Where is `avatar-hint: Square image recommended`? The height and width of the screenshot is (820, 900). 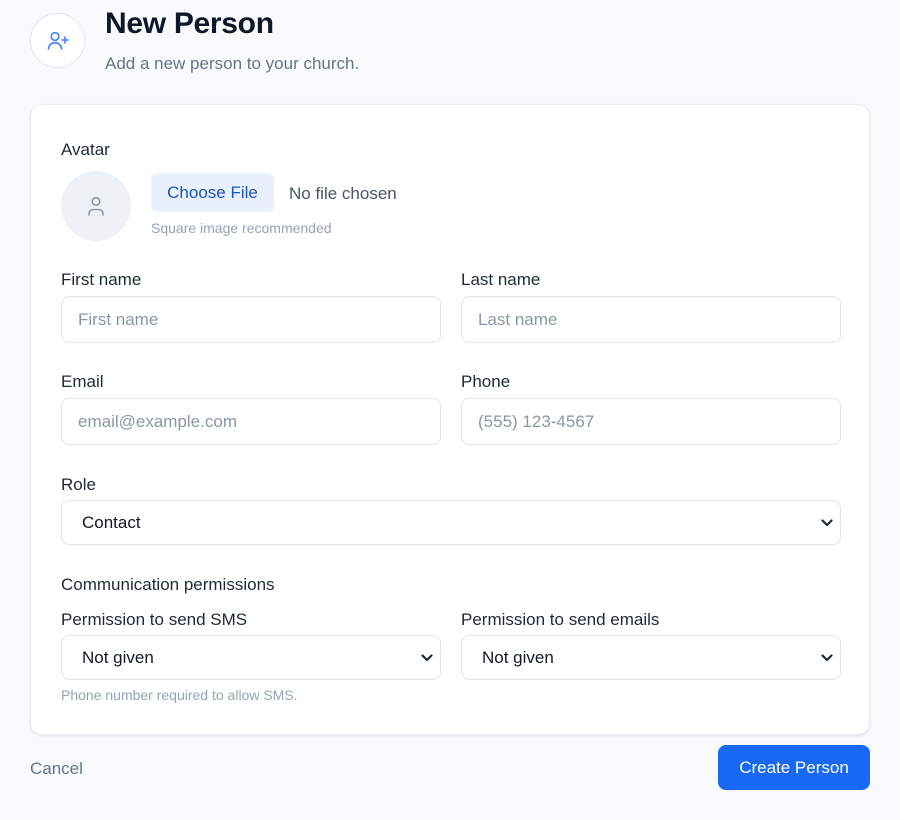
avatar-hint: Square image recommended is located at coordinates (241, 228).